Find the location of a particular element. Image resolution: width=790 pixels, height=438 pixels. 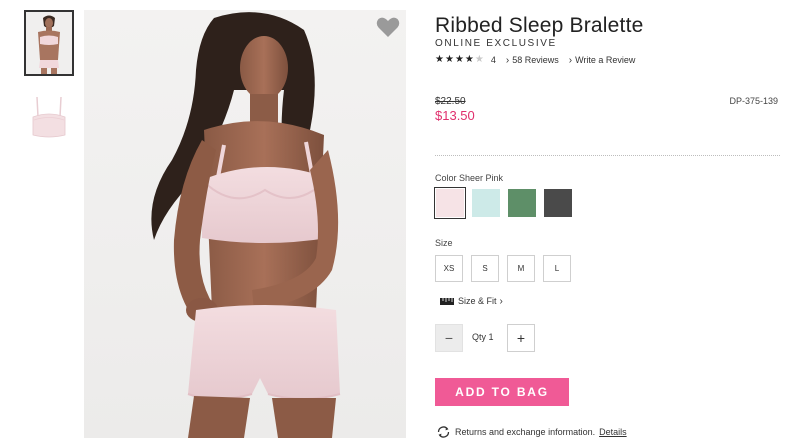

star-empty-icon: ★ is located at coordinates (479, 59).